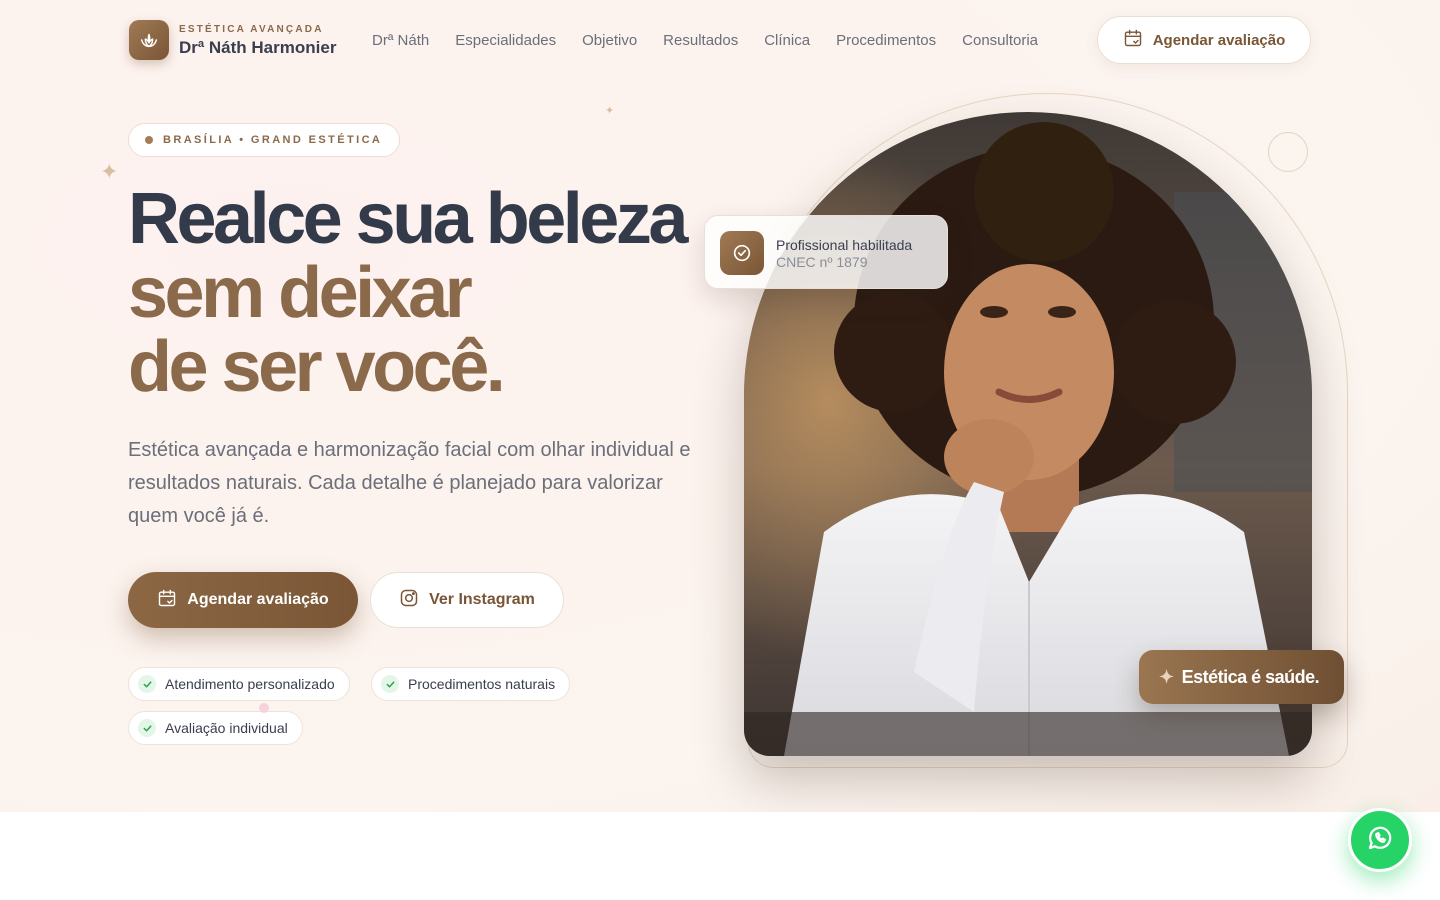 The width and height of the screenshot is (1440, 900). What do you see at coordinates (317, 367) in the screenshot?
I see `headline-line-3: de ser você.` at bounding box center [317, 367].